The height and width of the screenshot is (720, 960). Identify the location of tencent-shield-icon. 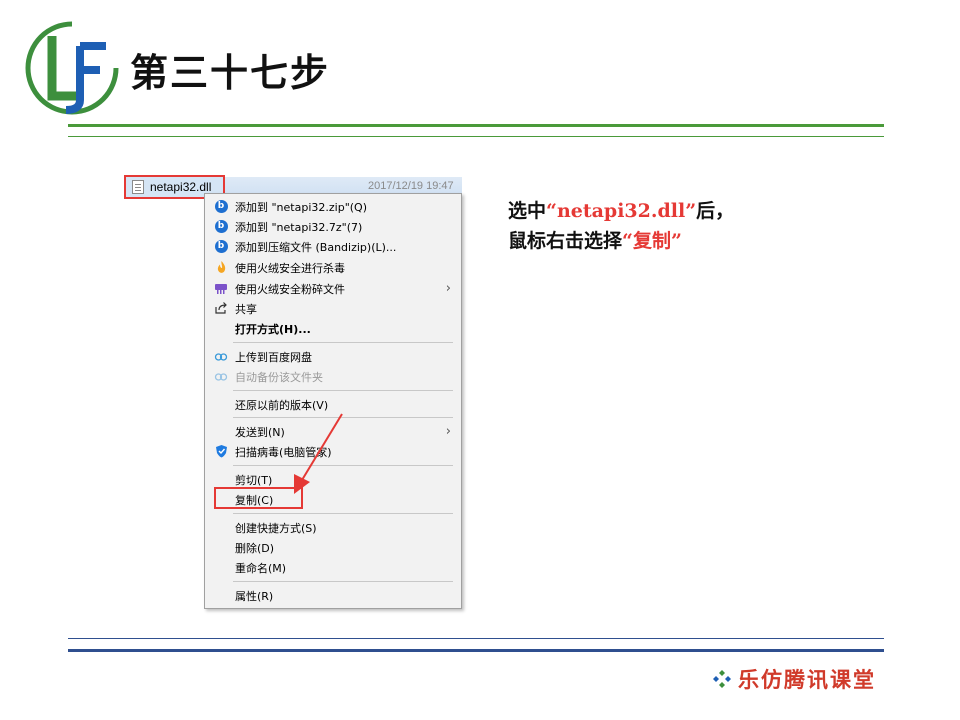
(221, 451).